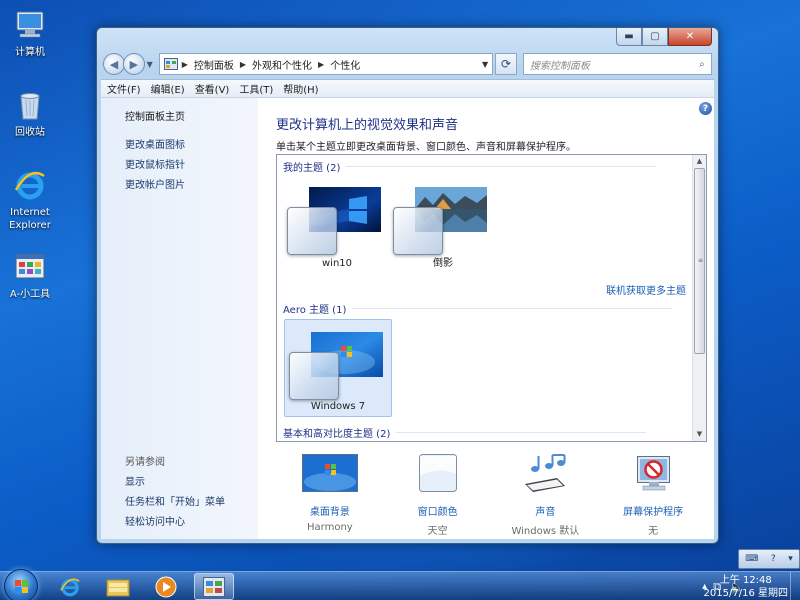 The height and width of the screenshot is (600, 800). I want to click on display-link: 显示, so click(135, 480).